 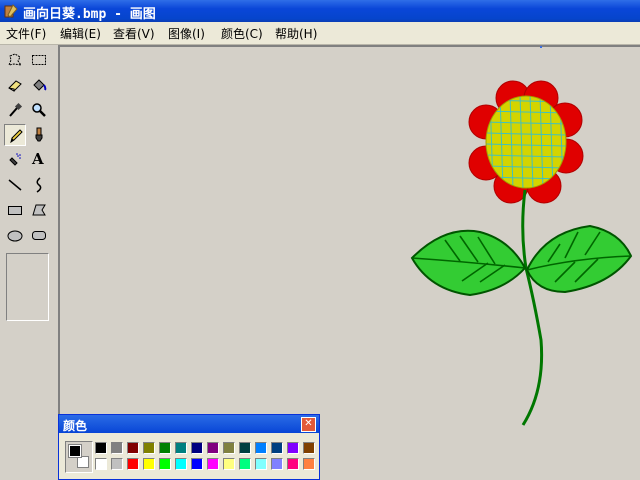 I want to click on current-colors, so click(x=79, y=457).